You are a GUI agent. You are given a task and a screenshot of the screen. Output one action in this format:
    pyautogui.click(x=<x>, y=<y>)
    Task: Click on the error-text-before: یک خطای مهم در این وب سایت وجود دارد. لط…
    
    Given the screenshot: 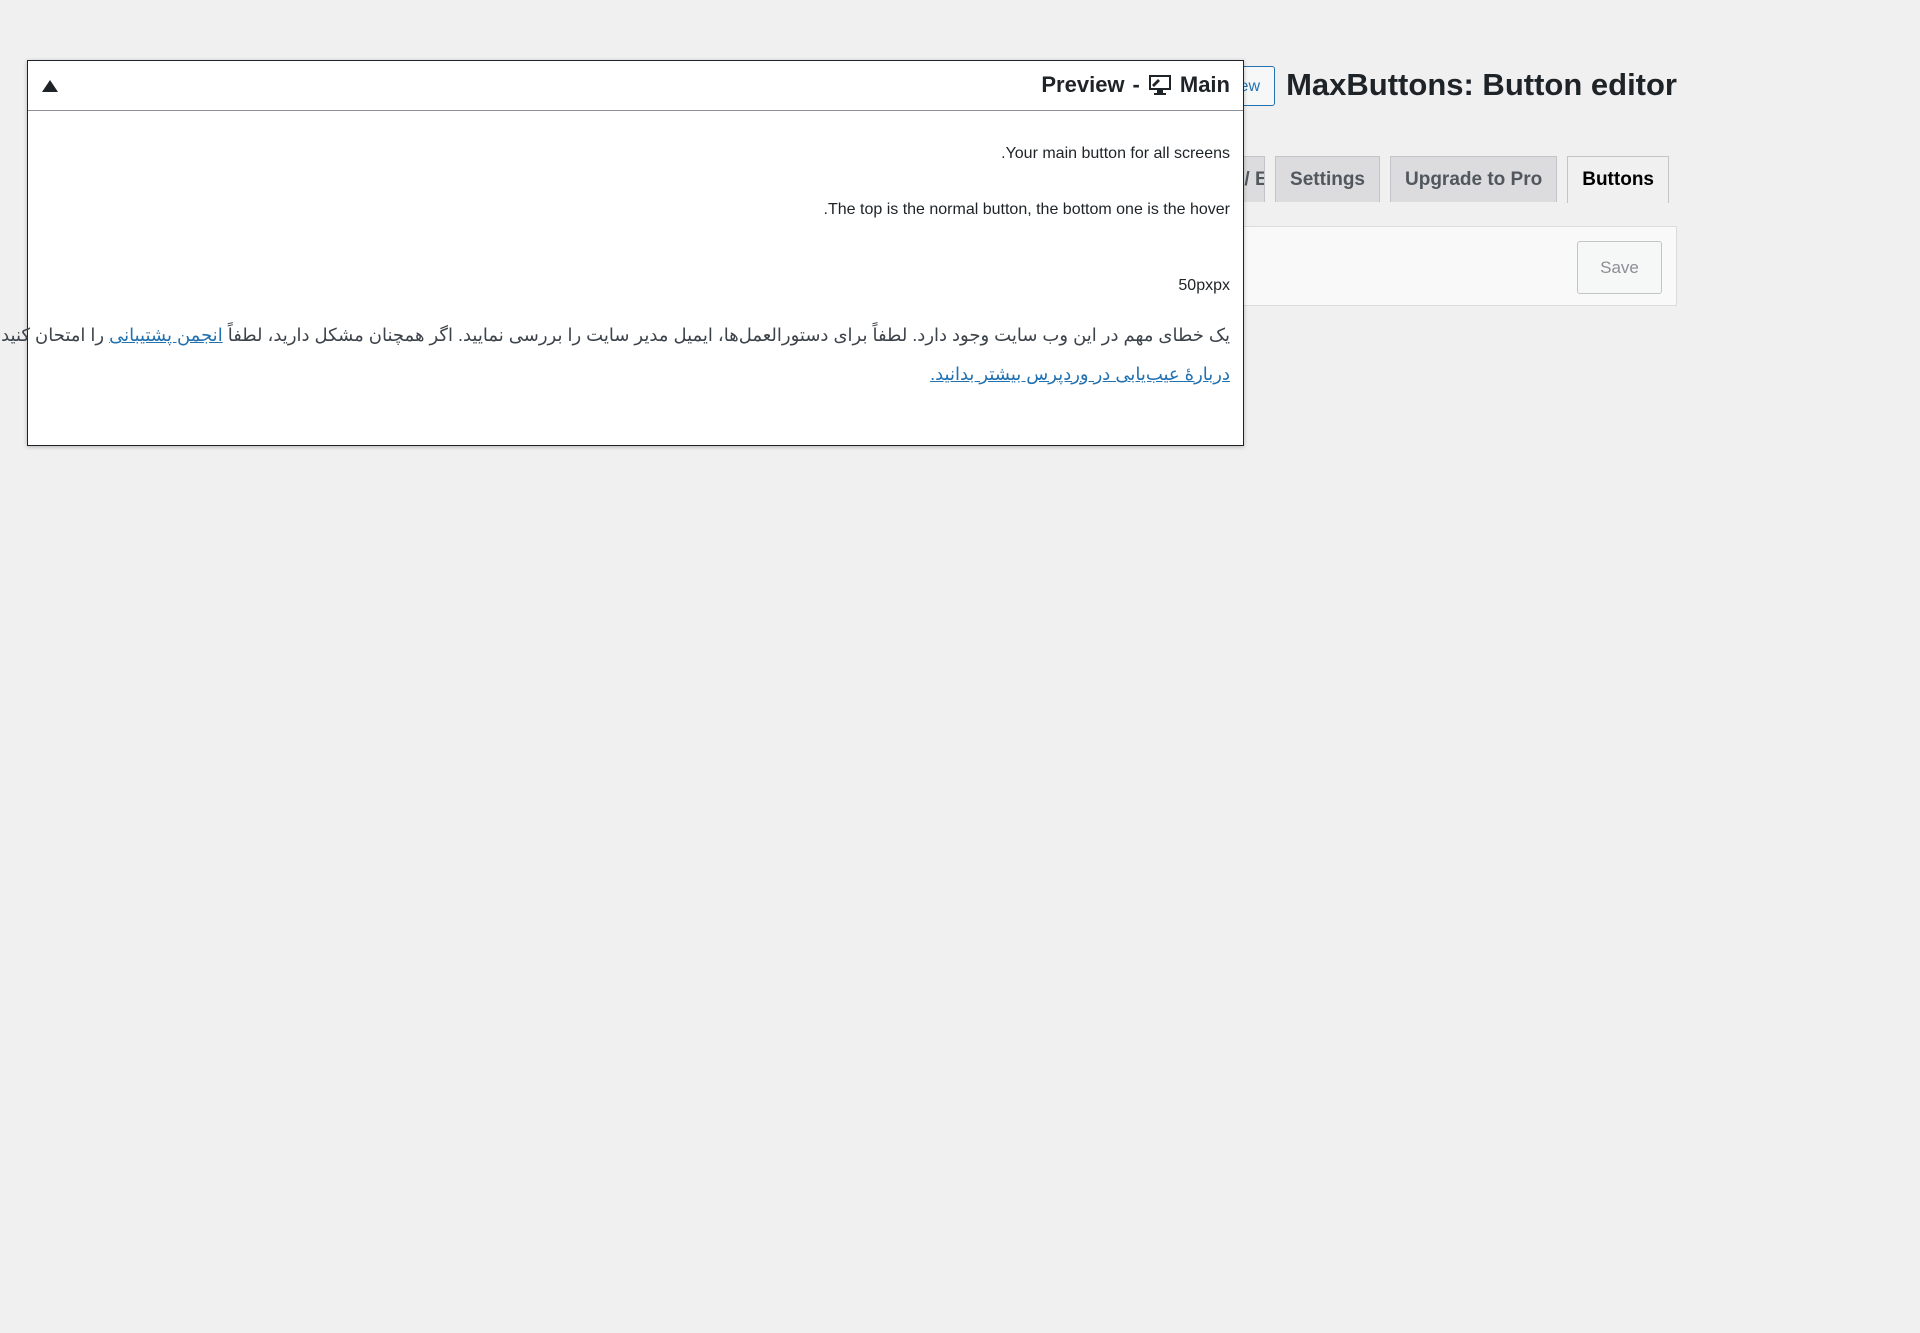 What is the action you would take?
    pyautogui.click(x=726, y=335)
    